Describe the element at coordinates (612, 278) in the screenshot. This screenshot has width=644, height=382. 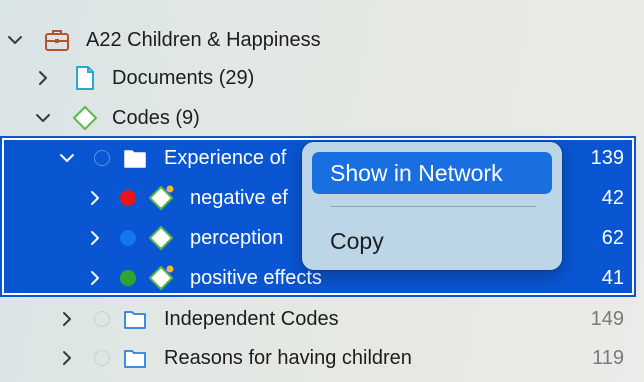
I see `code-count: 41` at that location.